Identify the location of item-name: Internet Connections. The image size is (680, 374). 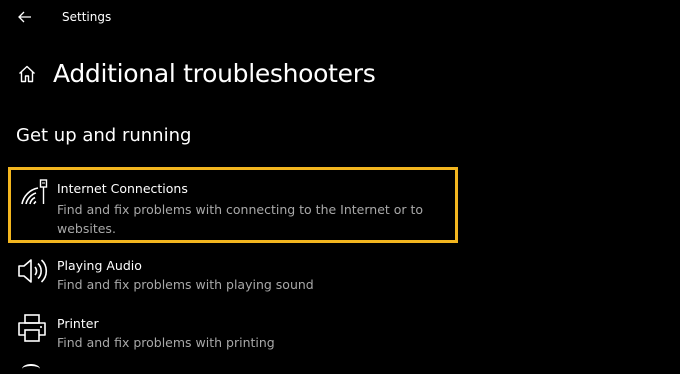
(122, 188).